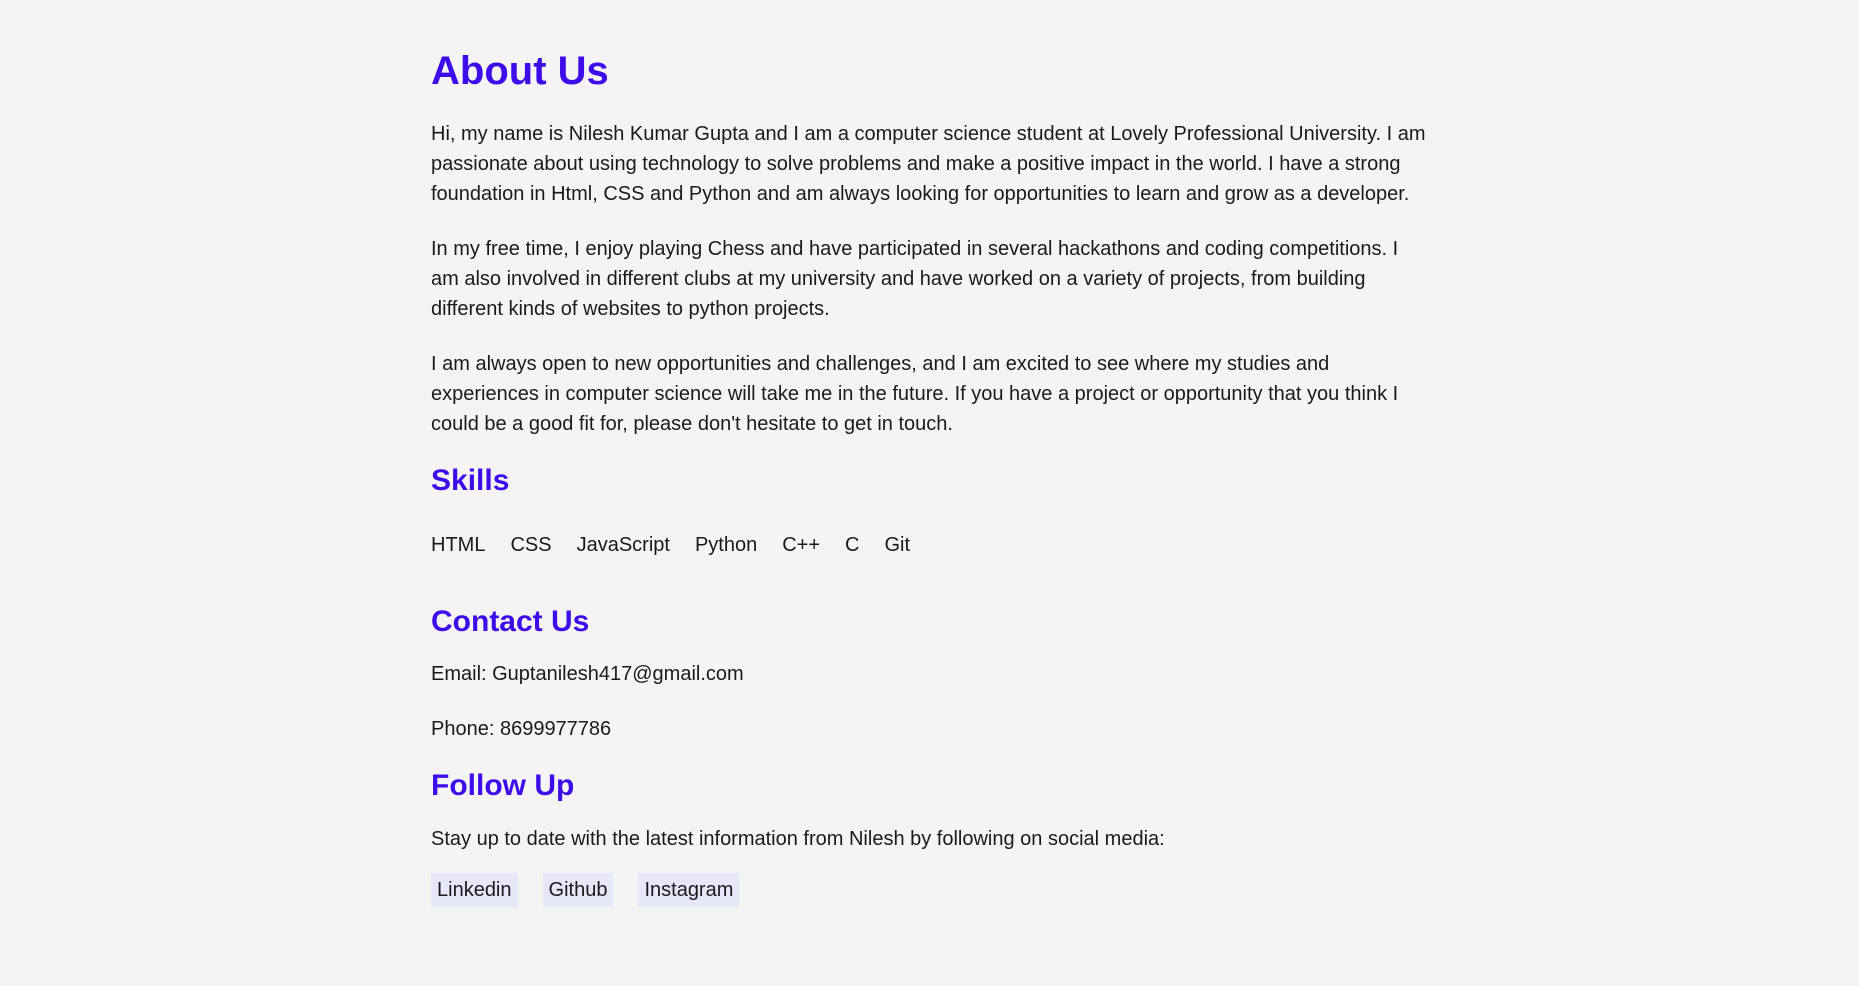 This screenshot has height=986, width=1859. Describe the element at coordinates (587, 674) in the screenshot. I see `contact-email: Email: Guptanilesh417@gmail.com` at that location.